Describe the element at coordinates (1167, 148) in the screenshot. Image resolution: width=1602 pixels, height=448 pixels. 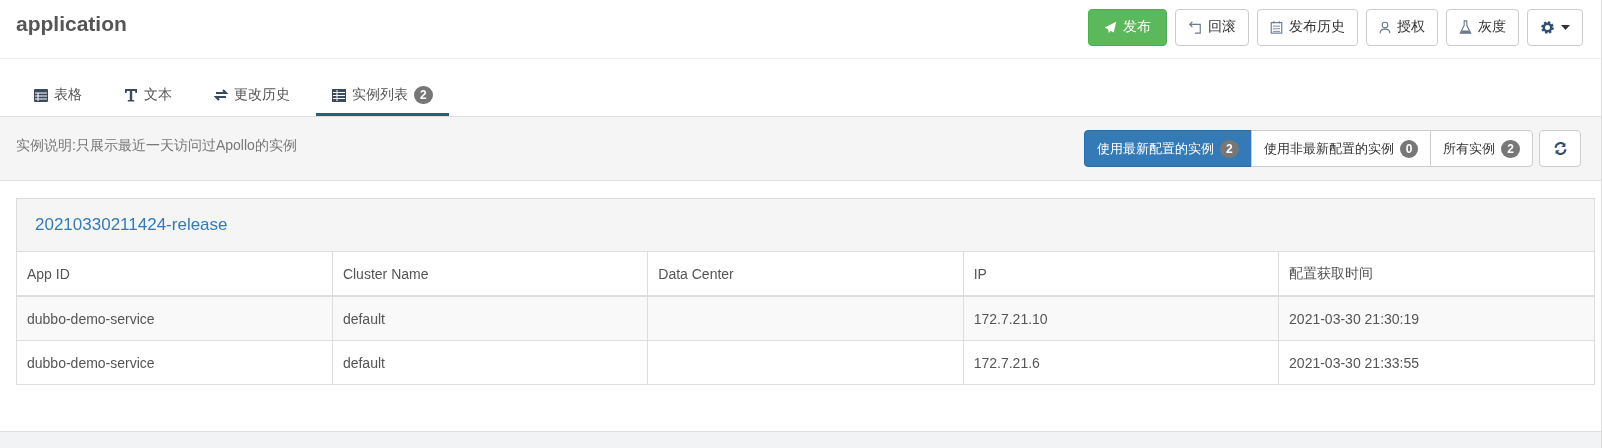
I see `filter-button: 使用最新配置的实例 2` at that location.